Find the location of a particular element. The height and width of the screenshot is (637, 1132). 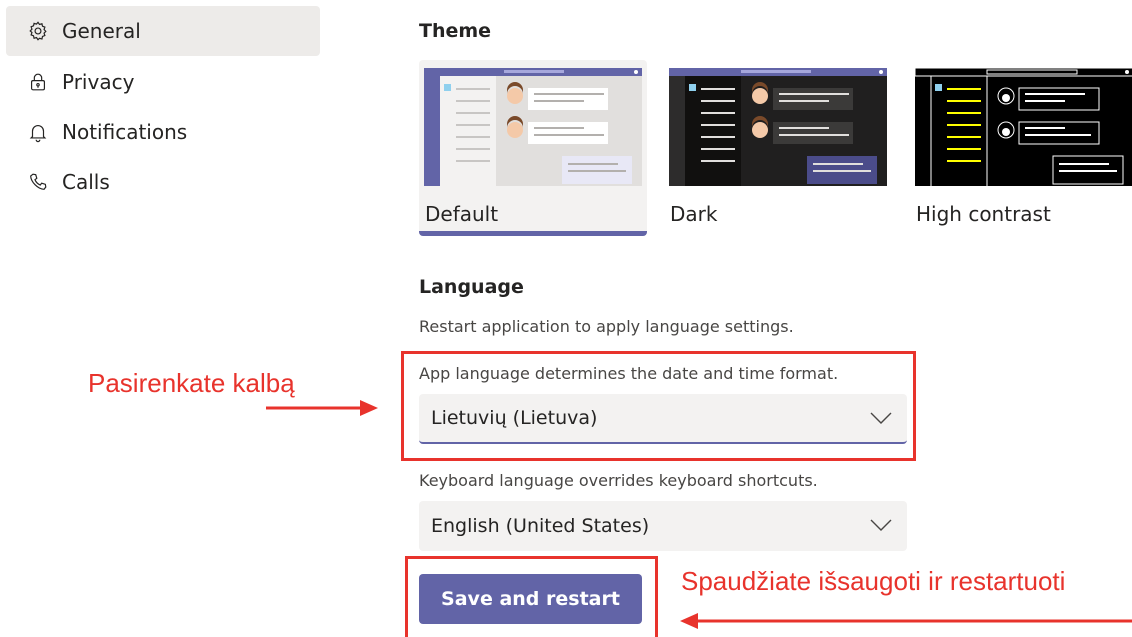

sidebar-item-notifications: Notifications is located at coordinates (163, 132).